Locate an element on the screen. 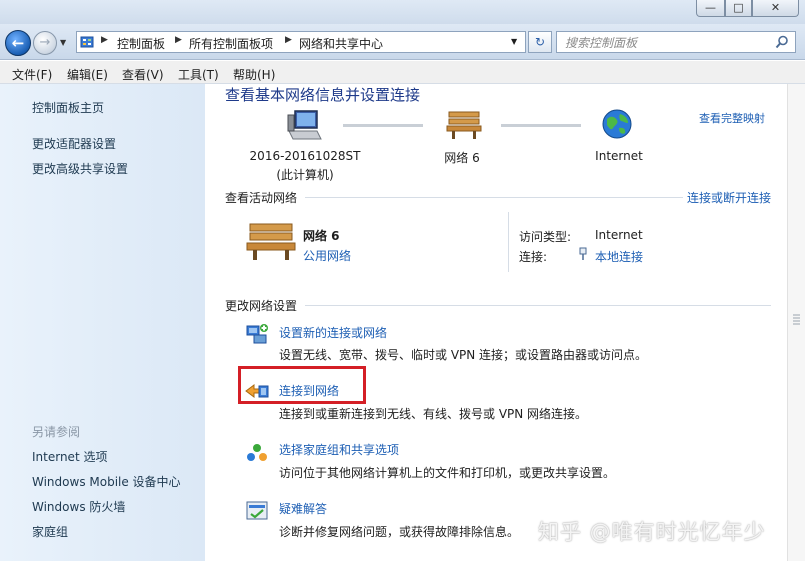 The image size is (805, 561). scrollbar is located at coordinates (796, 322).